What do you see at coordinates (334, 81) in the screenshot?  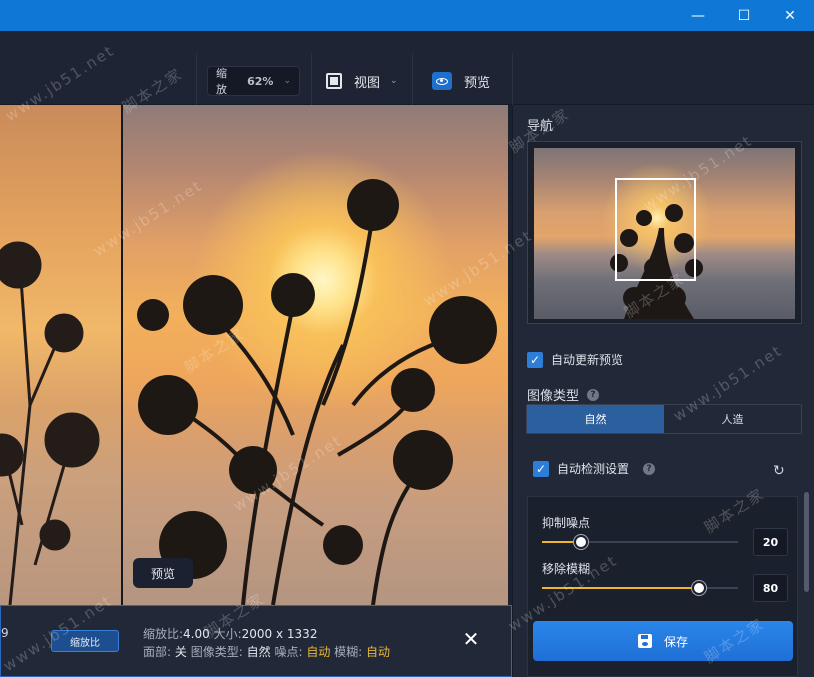 I see `view-layout-icon` at bounding box center [334, 81].